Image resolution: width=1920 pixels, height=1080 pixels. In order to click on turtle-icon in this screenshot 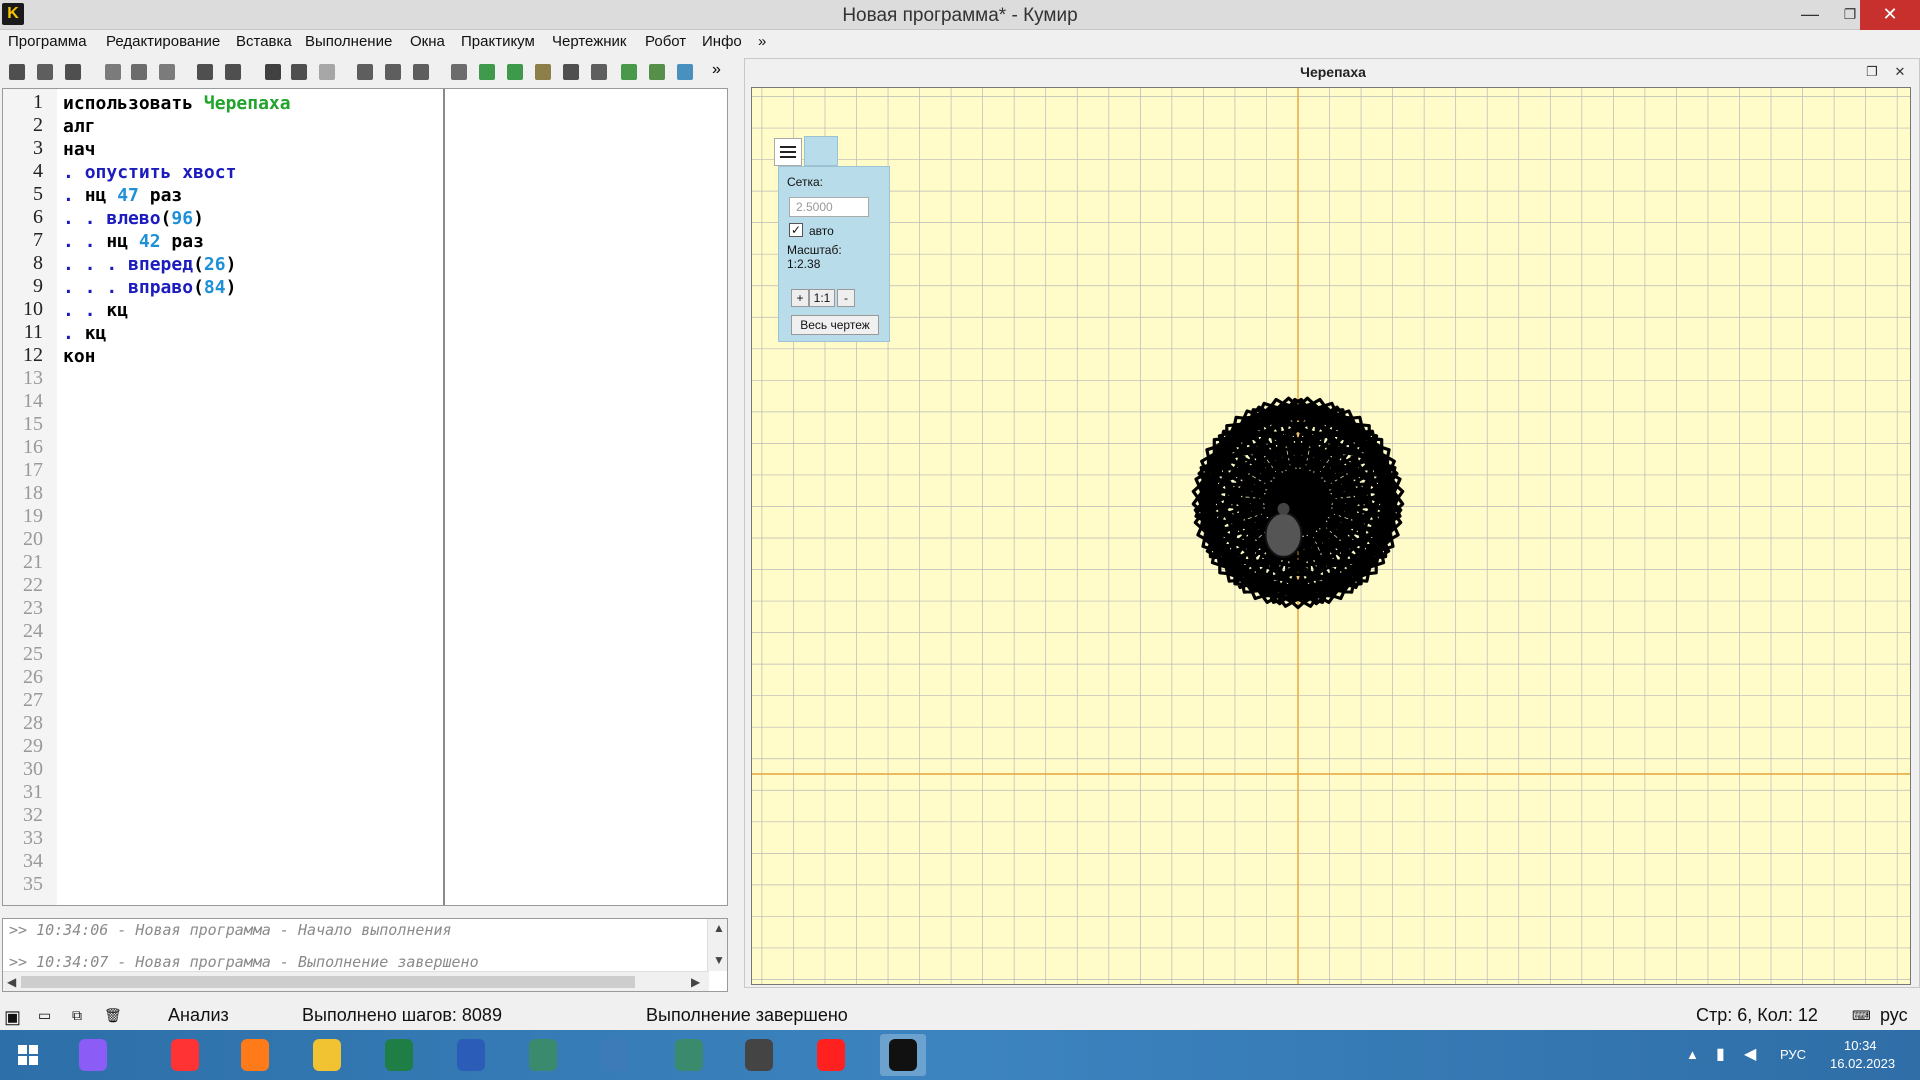, I will do `click(629, 72)`.